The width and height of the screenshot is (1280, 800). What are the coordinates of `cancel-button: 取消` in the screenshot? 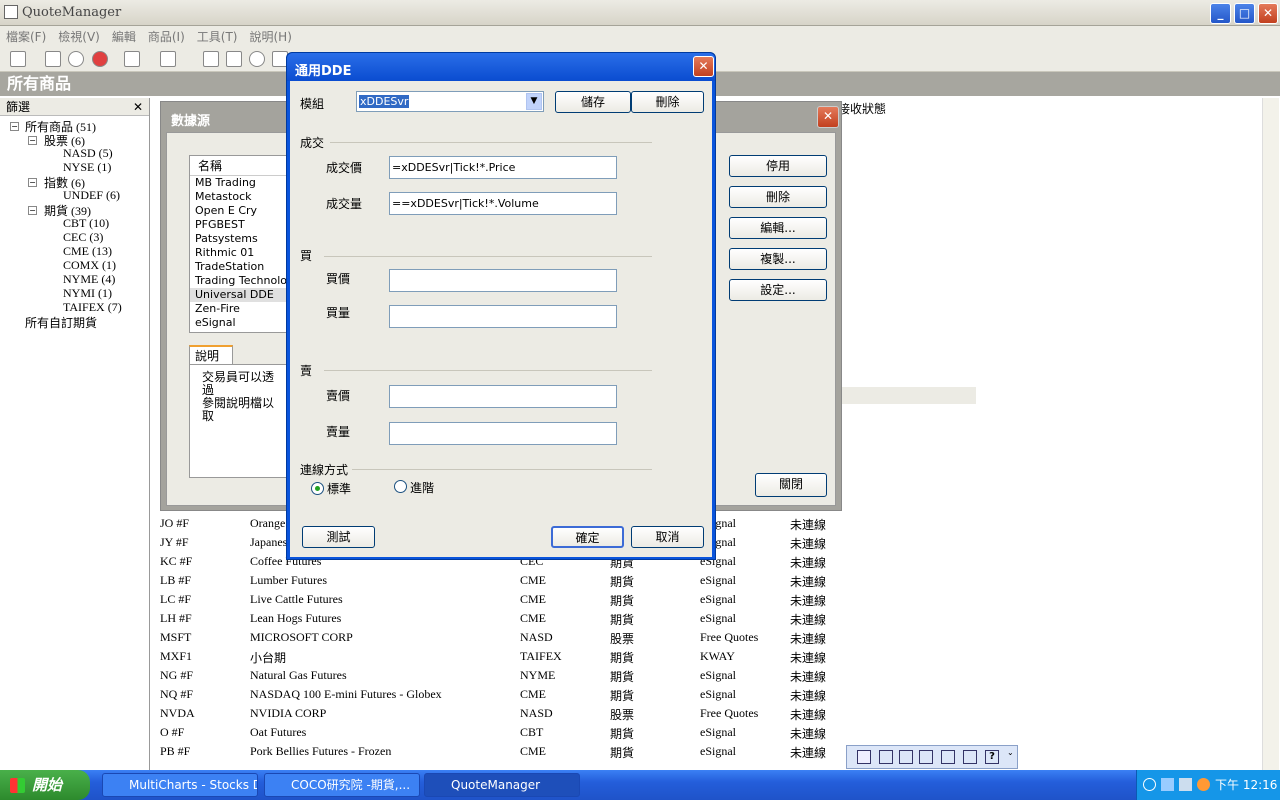 It's located at (667, 537).